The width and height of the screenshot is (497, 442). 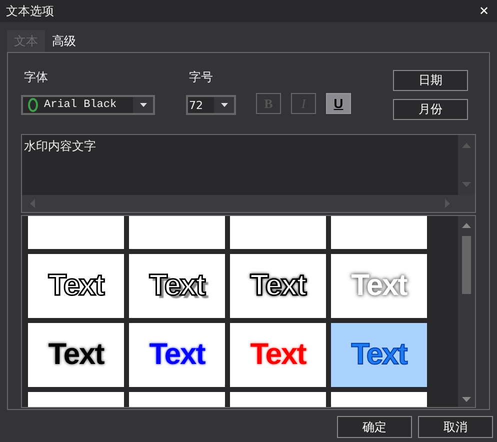 What do you see at coordinates (88, 105) in the screenshot?
I see `font-dropdown: Arial Black` at bounding box center [88, 105].